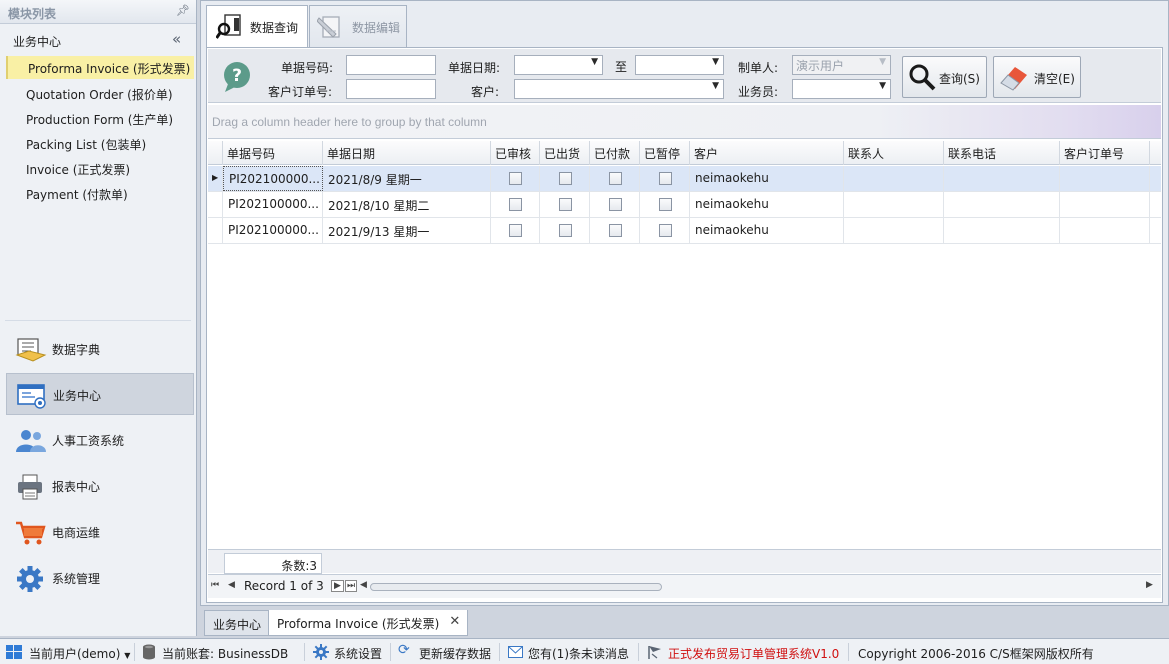 The width and height of the screenshot is (1169, 664). What do you see at coordinates (100, 143) in the screenshot?
I see `sidebar-item-packing-list: Packing List (包装单)` at bounding box center [100, 143].